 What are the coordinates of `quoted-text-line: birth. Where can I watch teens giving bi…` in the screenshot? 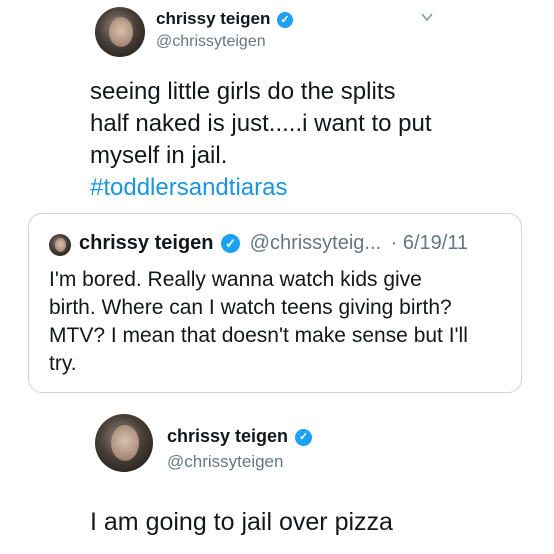 It's located at (250, 307).